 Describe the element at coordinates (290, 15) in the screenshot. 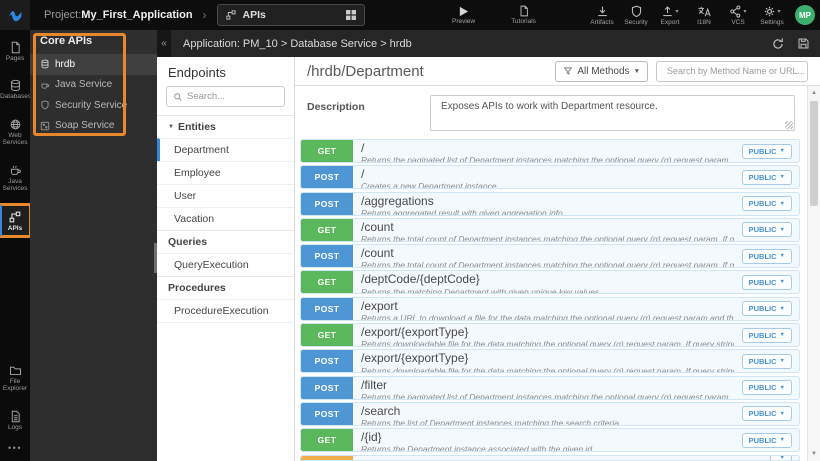

I see `tab-apis: APIs` at that location.